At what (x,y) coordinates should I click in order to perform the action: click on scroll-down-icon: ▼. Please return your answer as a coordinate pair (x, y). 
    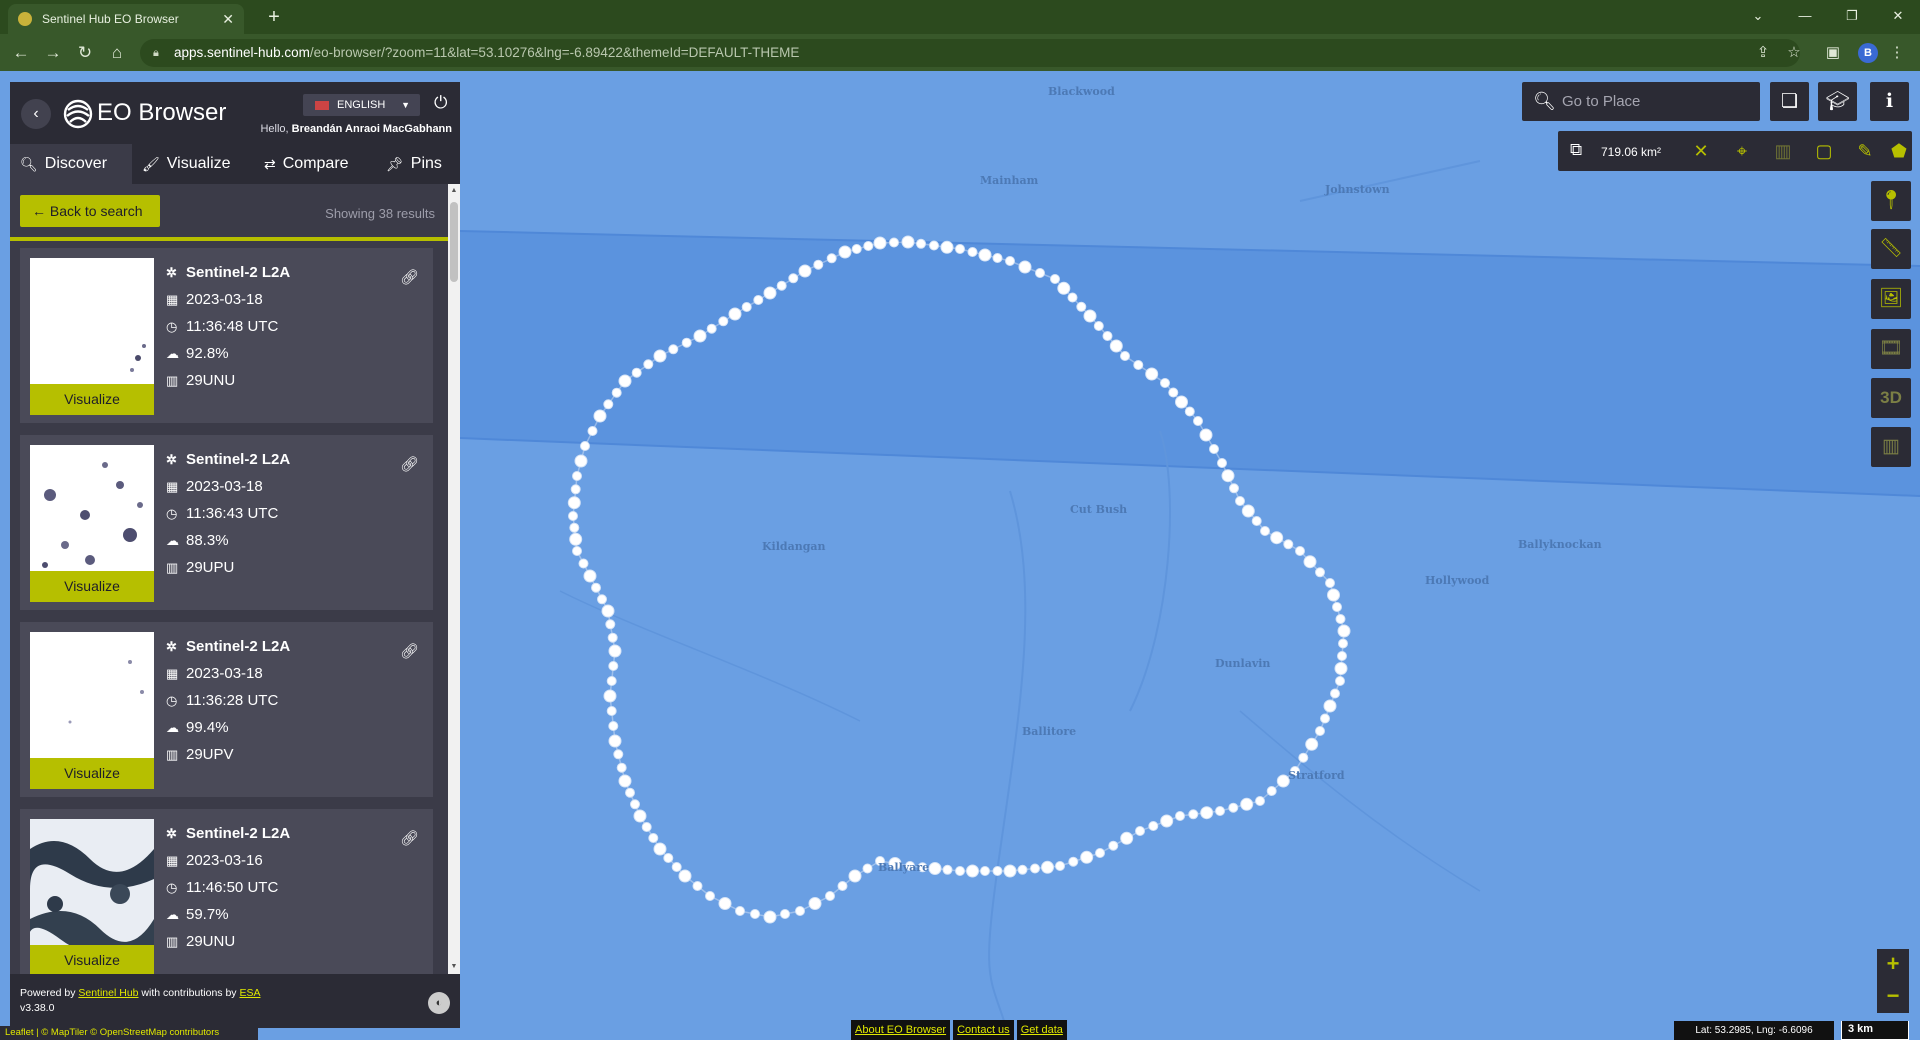
    Looking at the image, I should click on (454, 967).